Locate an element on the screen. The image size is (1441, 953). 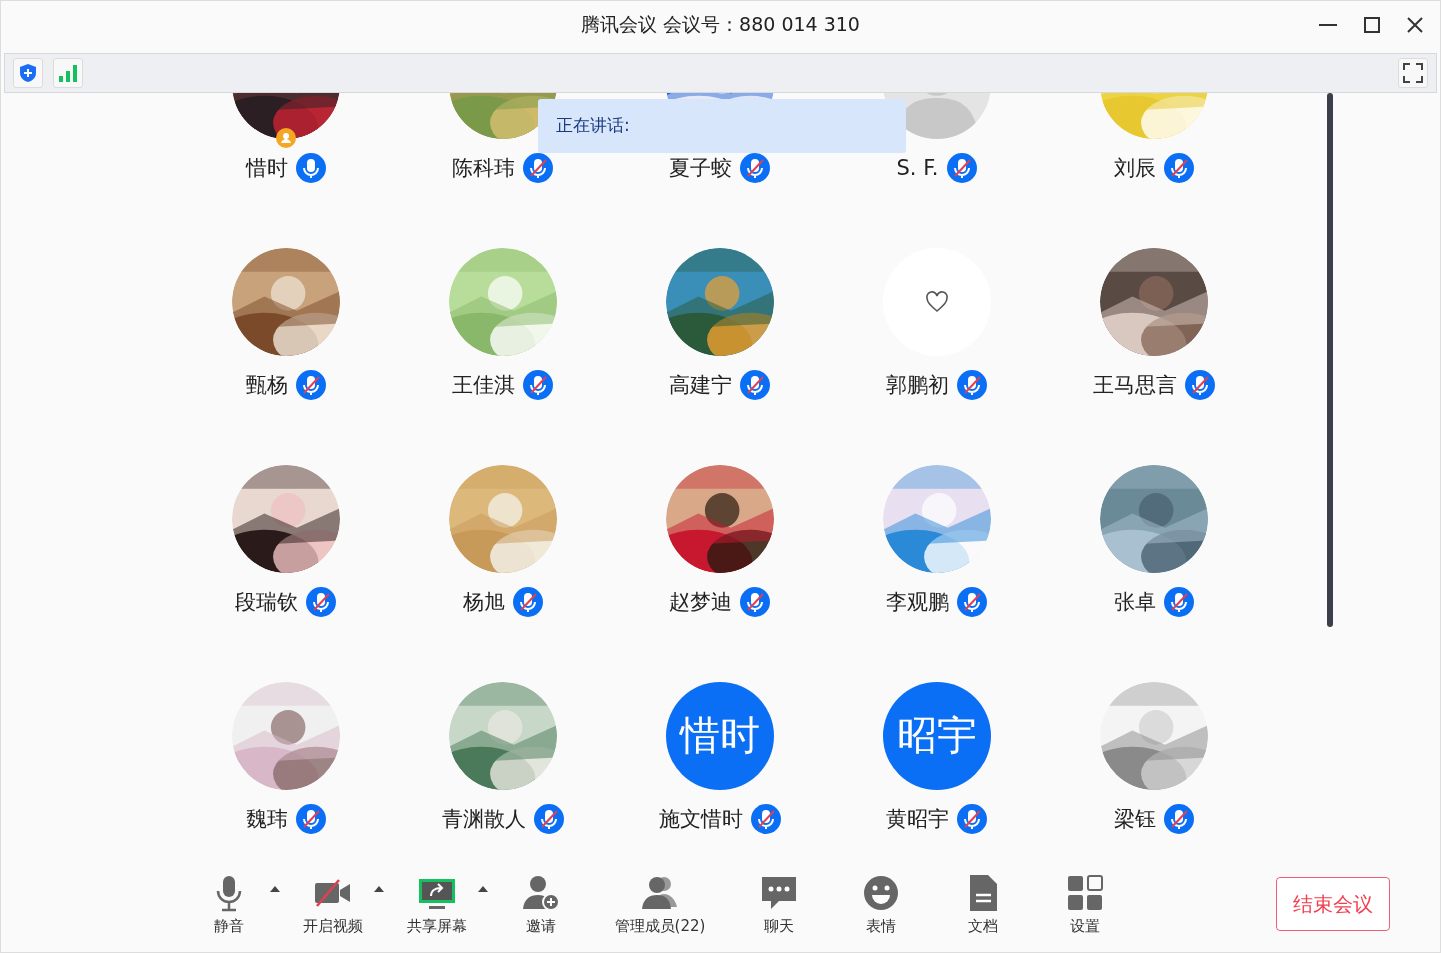
toolbar-label: 聊天 is located at coordinates (779, 926).